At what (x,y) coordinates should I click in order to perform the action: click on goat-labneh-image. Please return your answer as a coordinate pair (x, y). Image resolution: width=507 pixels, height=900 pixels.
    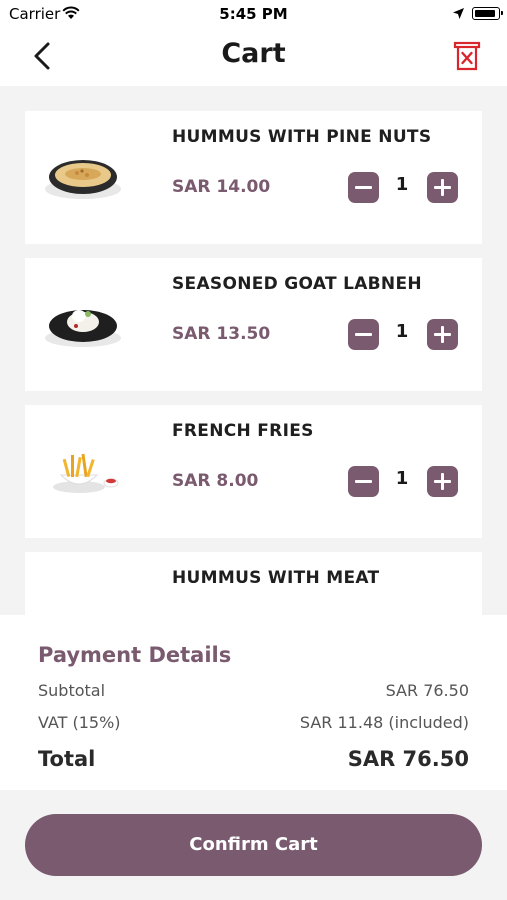
    Looking at the image, I should click on (83, 328).